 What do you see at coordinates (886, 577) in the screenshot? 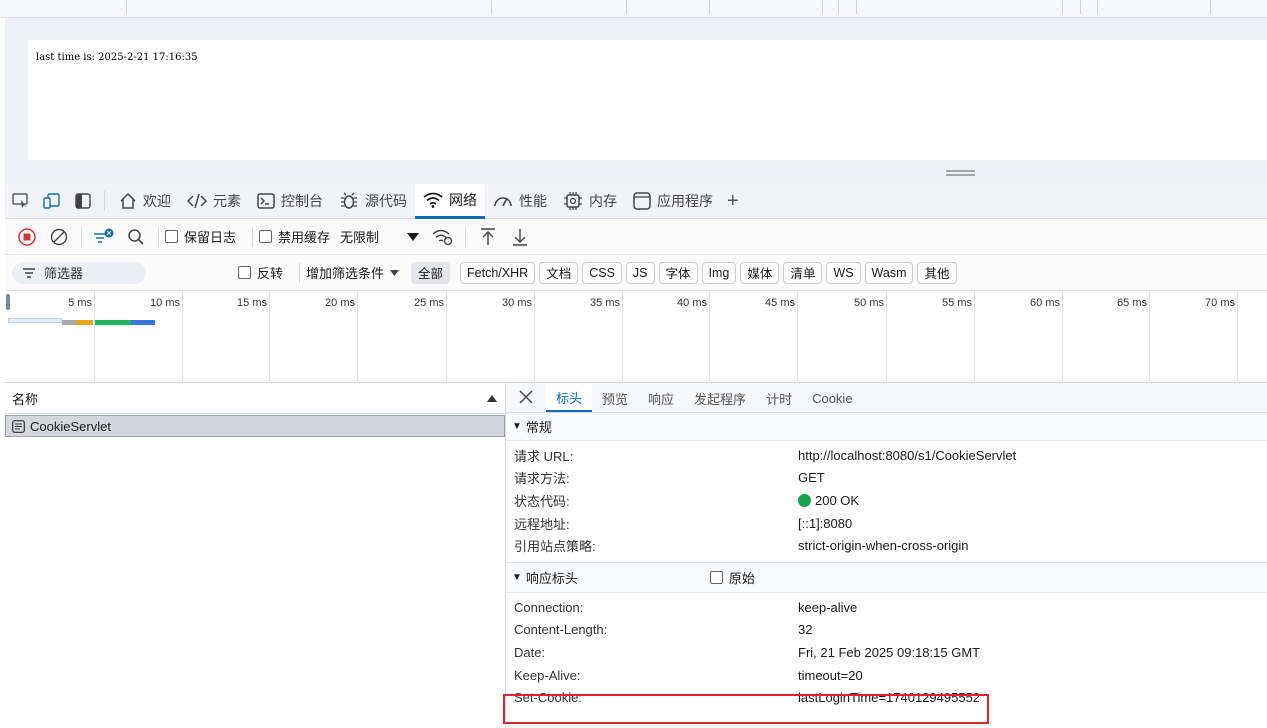
I see `response-headers-section-header: ▼ 响应标头 原始` at bounding box center [886, 577].